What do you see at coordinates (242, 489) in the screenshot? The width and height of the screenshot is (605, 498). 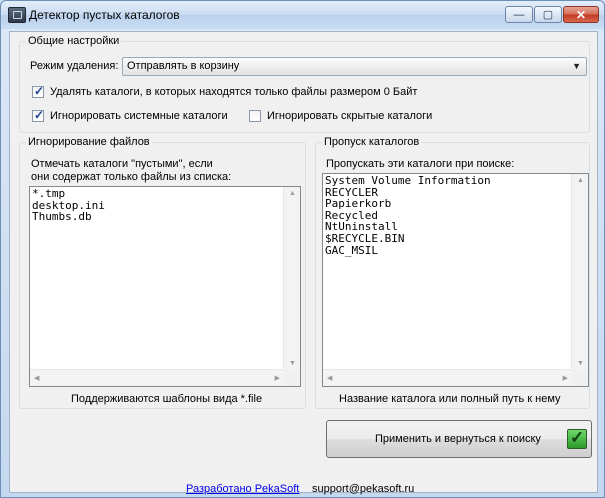 I see `developer-link: Разработано PekaSoft` at bounding box center [242, 489].